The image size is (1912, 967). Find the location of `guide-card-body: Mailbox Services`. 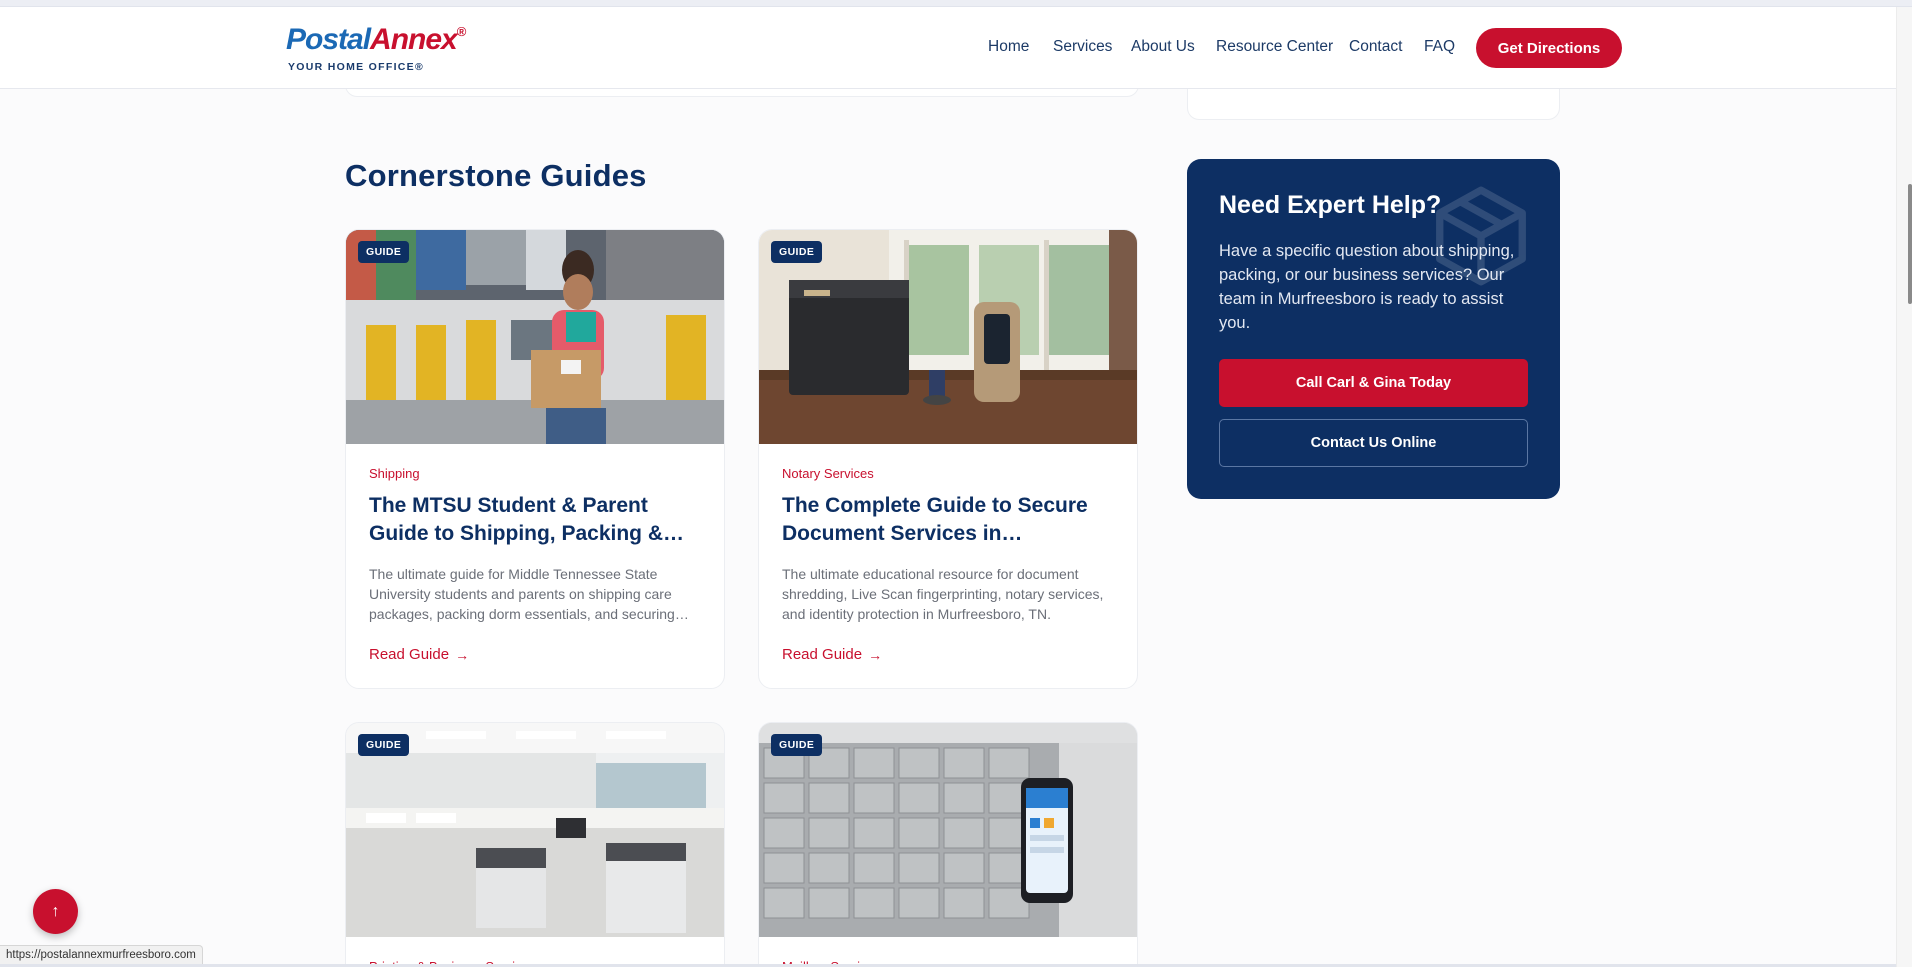

guide-card-body: Mailbox Services is located at coordinates (948, 952).